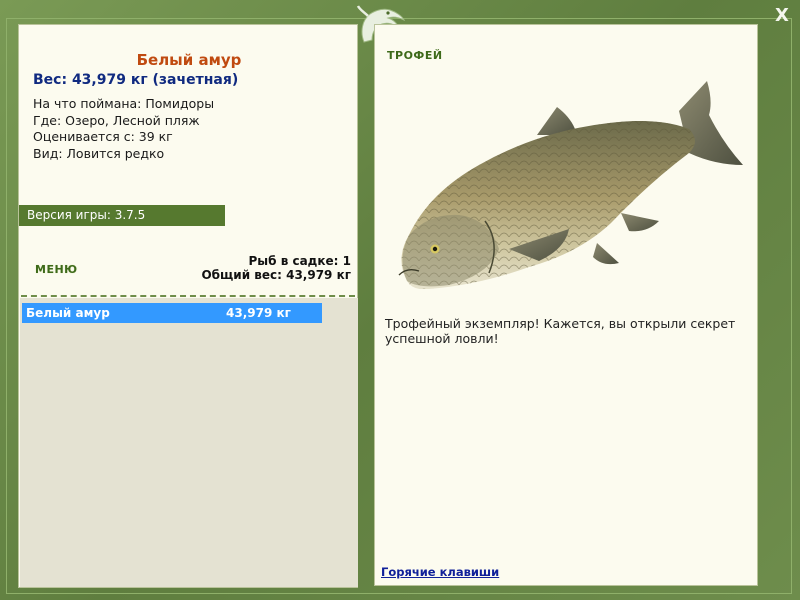  I want to click on fish-name: Белый амур, so click(189, 60).